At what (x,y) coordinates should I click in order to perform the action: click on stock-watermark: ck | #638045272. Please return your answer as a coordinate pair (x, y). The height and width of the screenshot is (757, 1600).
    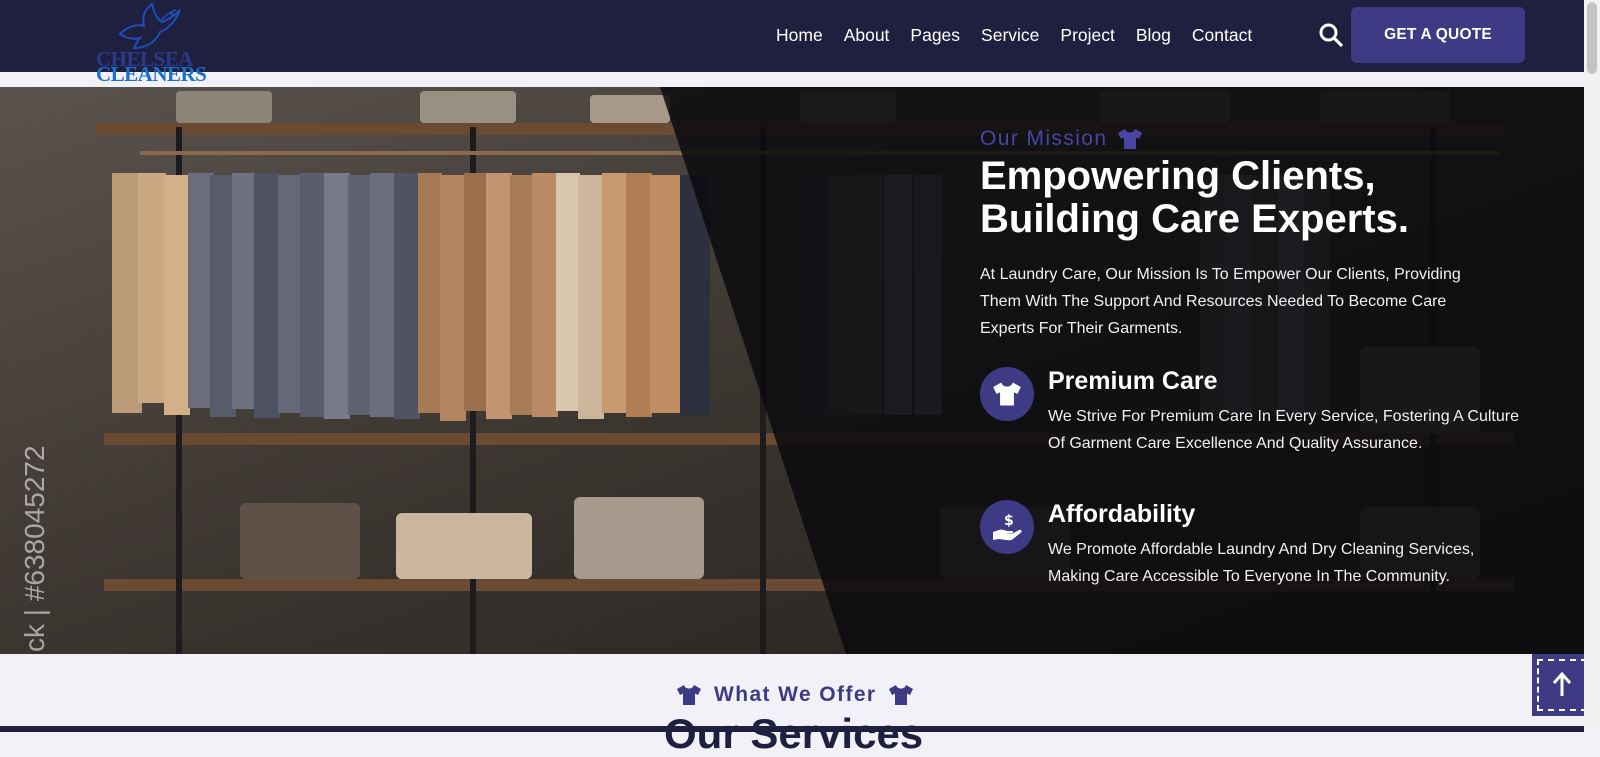
    Looking at the image, I should click on (34, 548).